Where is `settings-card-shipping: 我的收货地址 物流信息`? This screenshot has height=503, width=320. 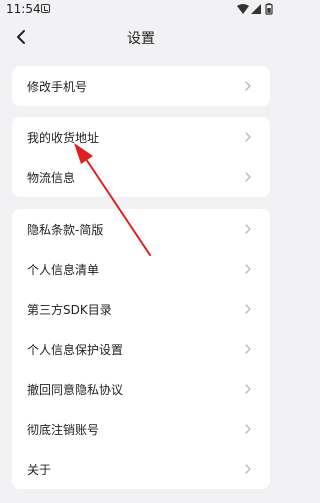
settings-card-shipping: 我的收货地址 物流信息 is located at coordinates (141, 157).